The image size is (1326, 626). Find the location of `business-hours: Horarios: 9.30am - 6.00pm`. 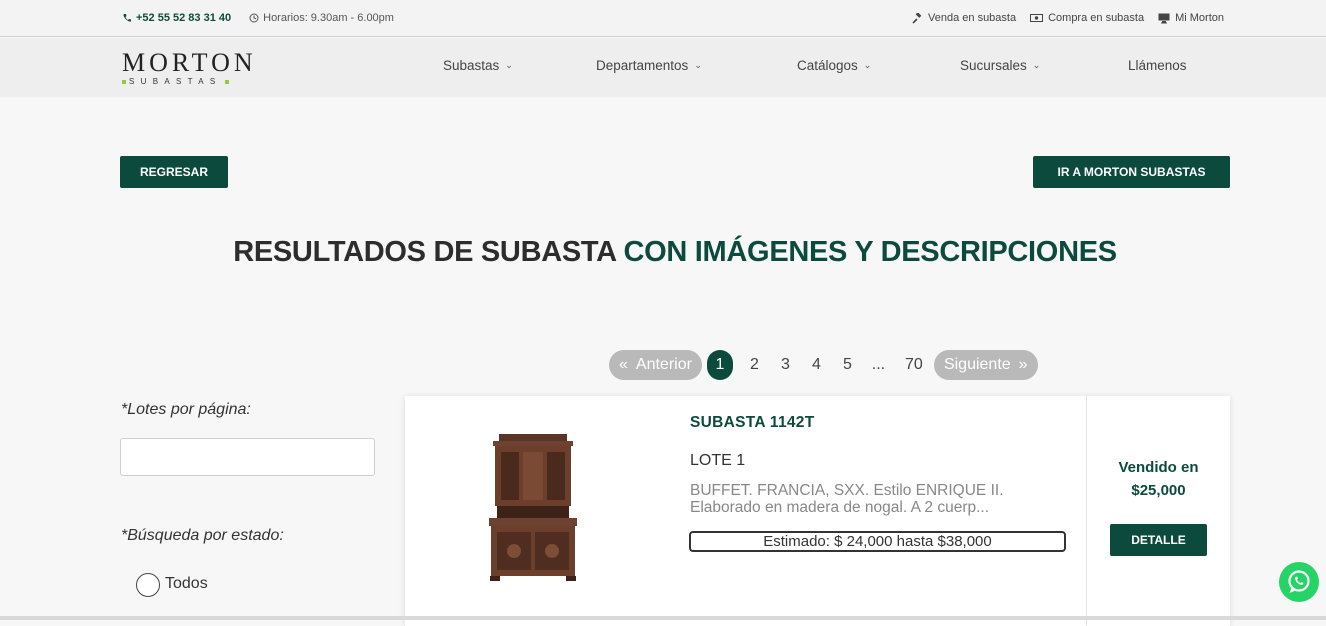

business-hours: Horarios: 9.30am - 6.00pm is located at coordinates (321, 18).